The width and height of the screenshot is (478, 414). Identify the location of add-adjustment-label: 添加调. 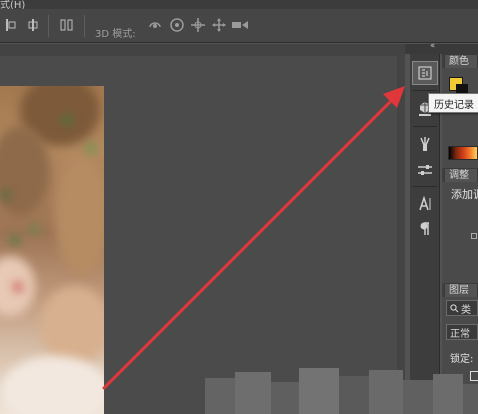
(464, 194).